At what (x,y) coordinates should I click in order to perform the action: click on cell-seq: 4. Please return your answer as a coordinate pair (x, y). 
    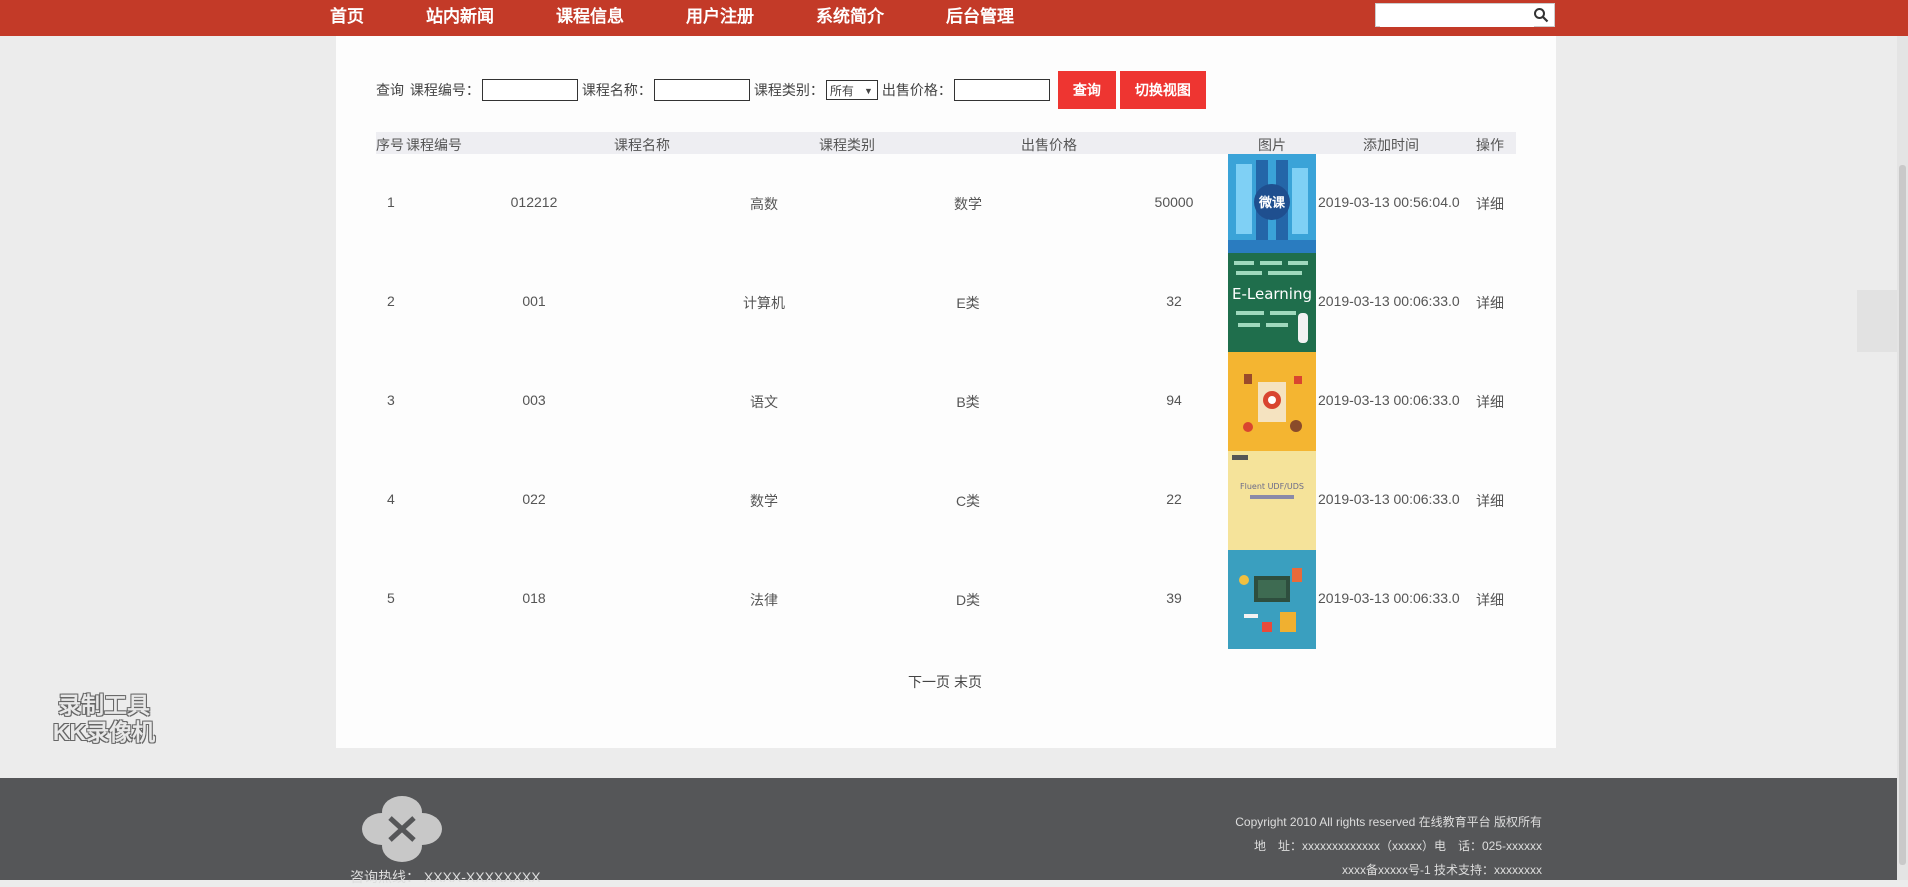
    Looking at the image, I should click on (391, 499).